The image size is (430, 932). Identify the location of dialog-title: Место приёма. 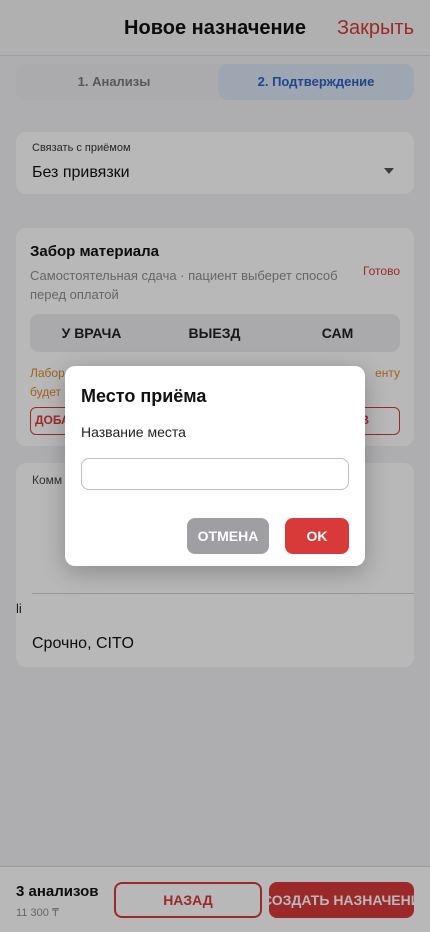
(144, 396).